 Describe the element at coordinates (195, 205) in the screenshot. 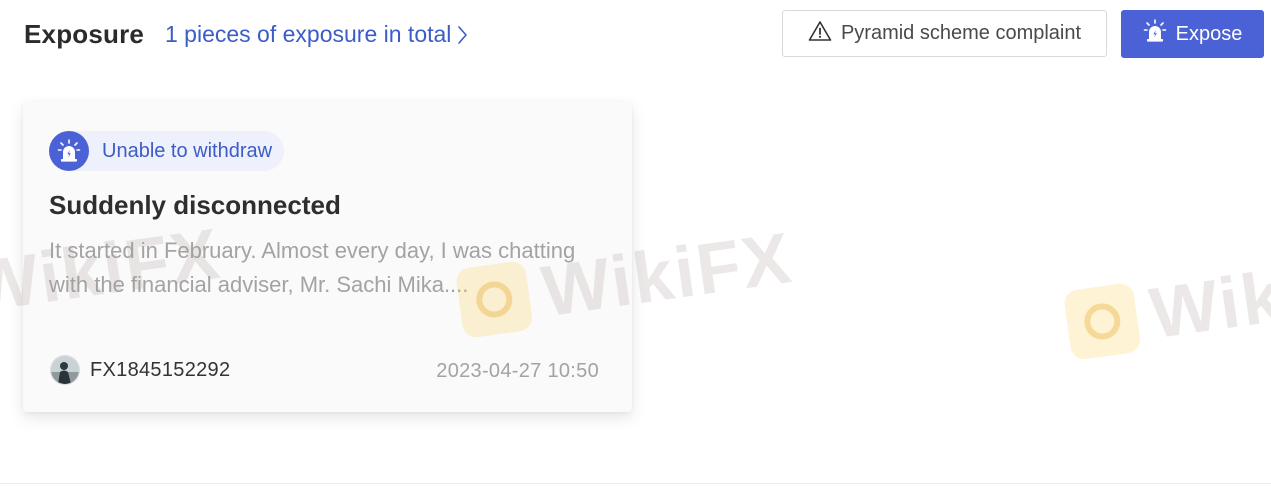

I see `exposure-title: Suddenly disconnected` at that location.